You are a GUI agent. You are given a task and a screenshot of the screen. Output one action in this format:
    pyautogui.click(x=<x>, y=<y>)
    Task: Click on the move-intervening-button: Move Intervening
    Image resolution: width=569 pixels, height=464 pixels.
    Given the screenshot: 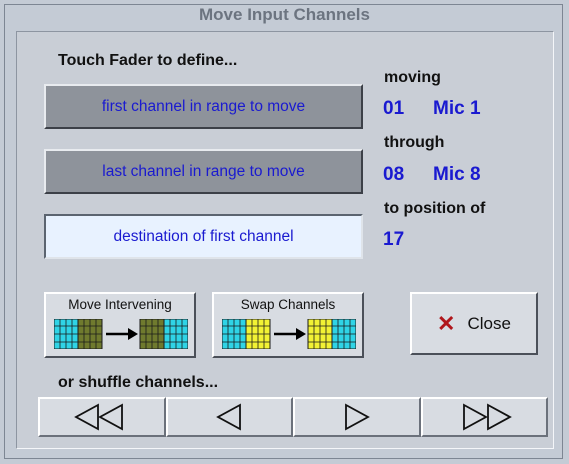 What is the action you would take?
    pyautogui.click(x=120, y=325)
    